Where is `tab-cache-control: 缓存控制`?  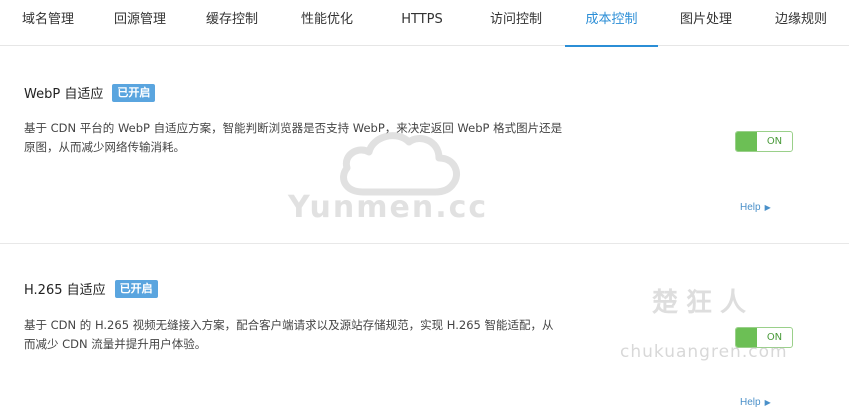 tab-cache-control: 缓存控制 is located at coordinates (232, 23).